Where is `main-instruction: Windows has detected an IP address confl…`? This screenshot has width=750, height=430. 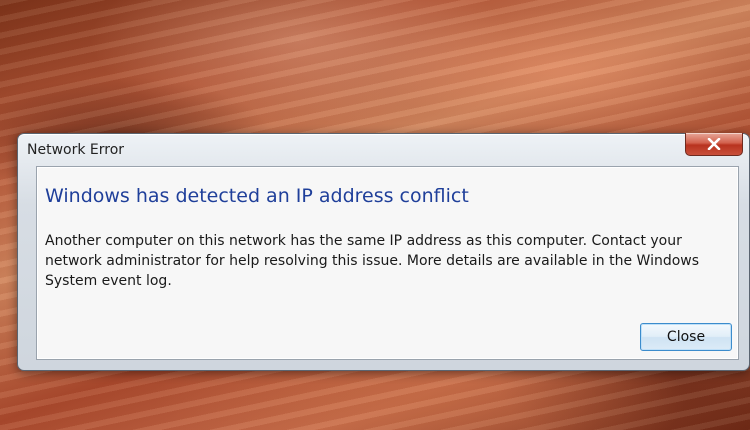 main-instruction: Windows has detected an IP address confl… is located at coordinates (257, 196).